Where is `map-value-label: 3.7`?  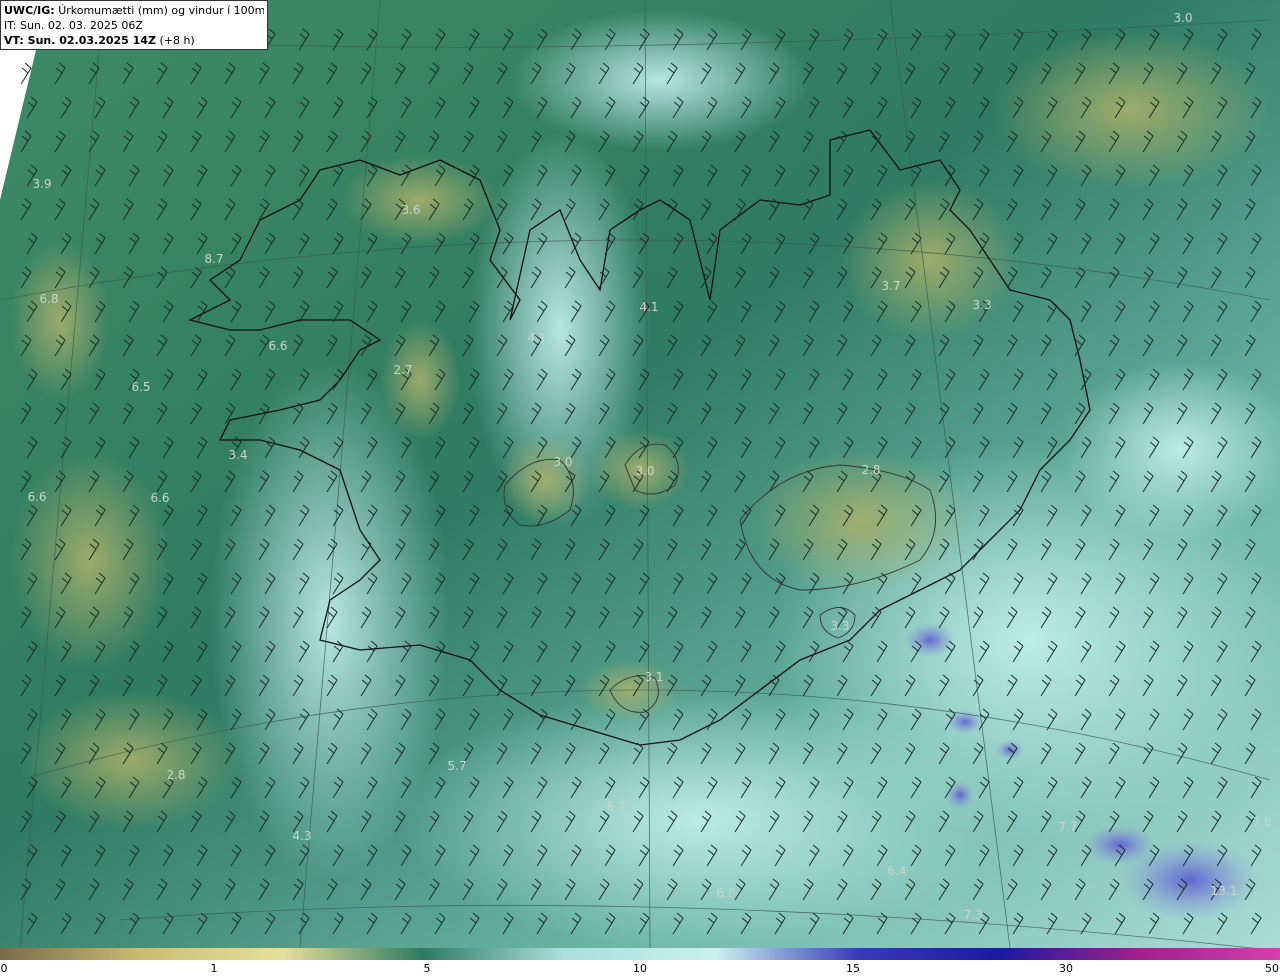
map-value-label: 3.7 is located at coordinates (890, 286).